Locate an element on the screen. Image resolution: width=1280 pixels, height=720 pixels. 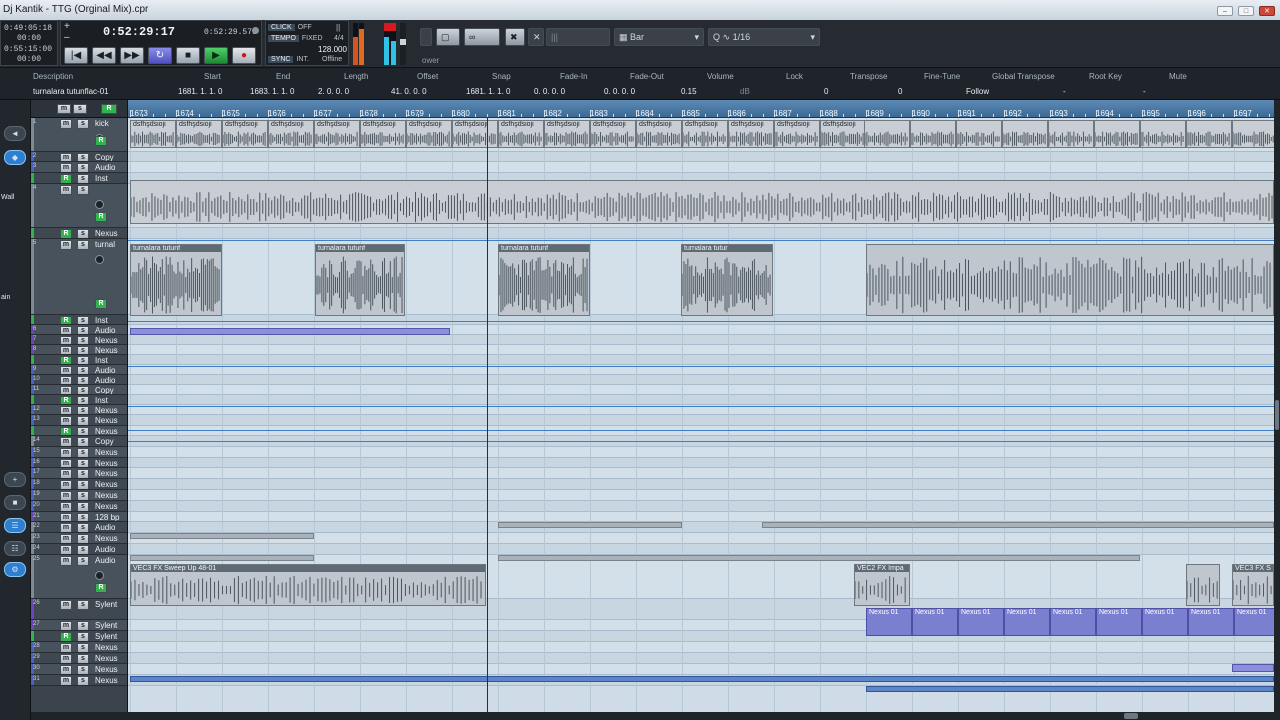
go-to-start-button: |◀ is located at coordinates (76, 55).